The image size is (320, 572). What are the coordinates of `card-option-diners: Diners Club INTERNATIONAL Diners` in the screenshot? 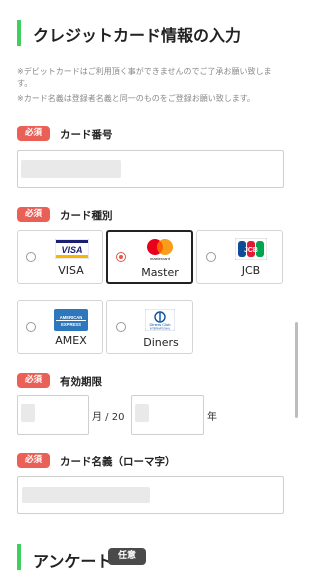 It's located at (149, 327).